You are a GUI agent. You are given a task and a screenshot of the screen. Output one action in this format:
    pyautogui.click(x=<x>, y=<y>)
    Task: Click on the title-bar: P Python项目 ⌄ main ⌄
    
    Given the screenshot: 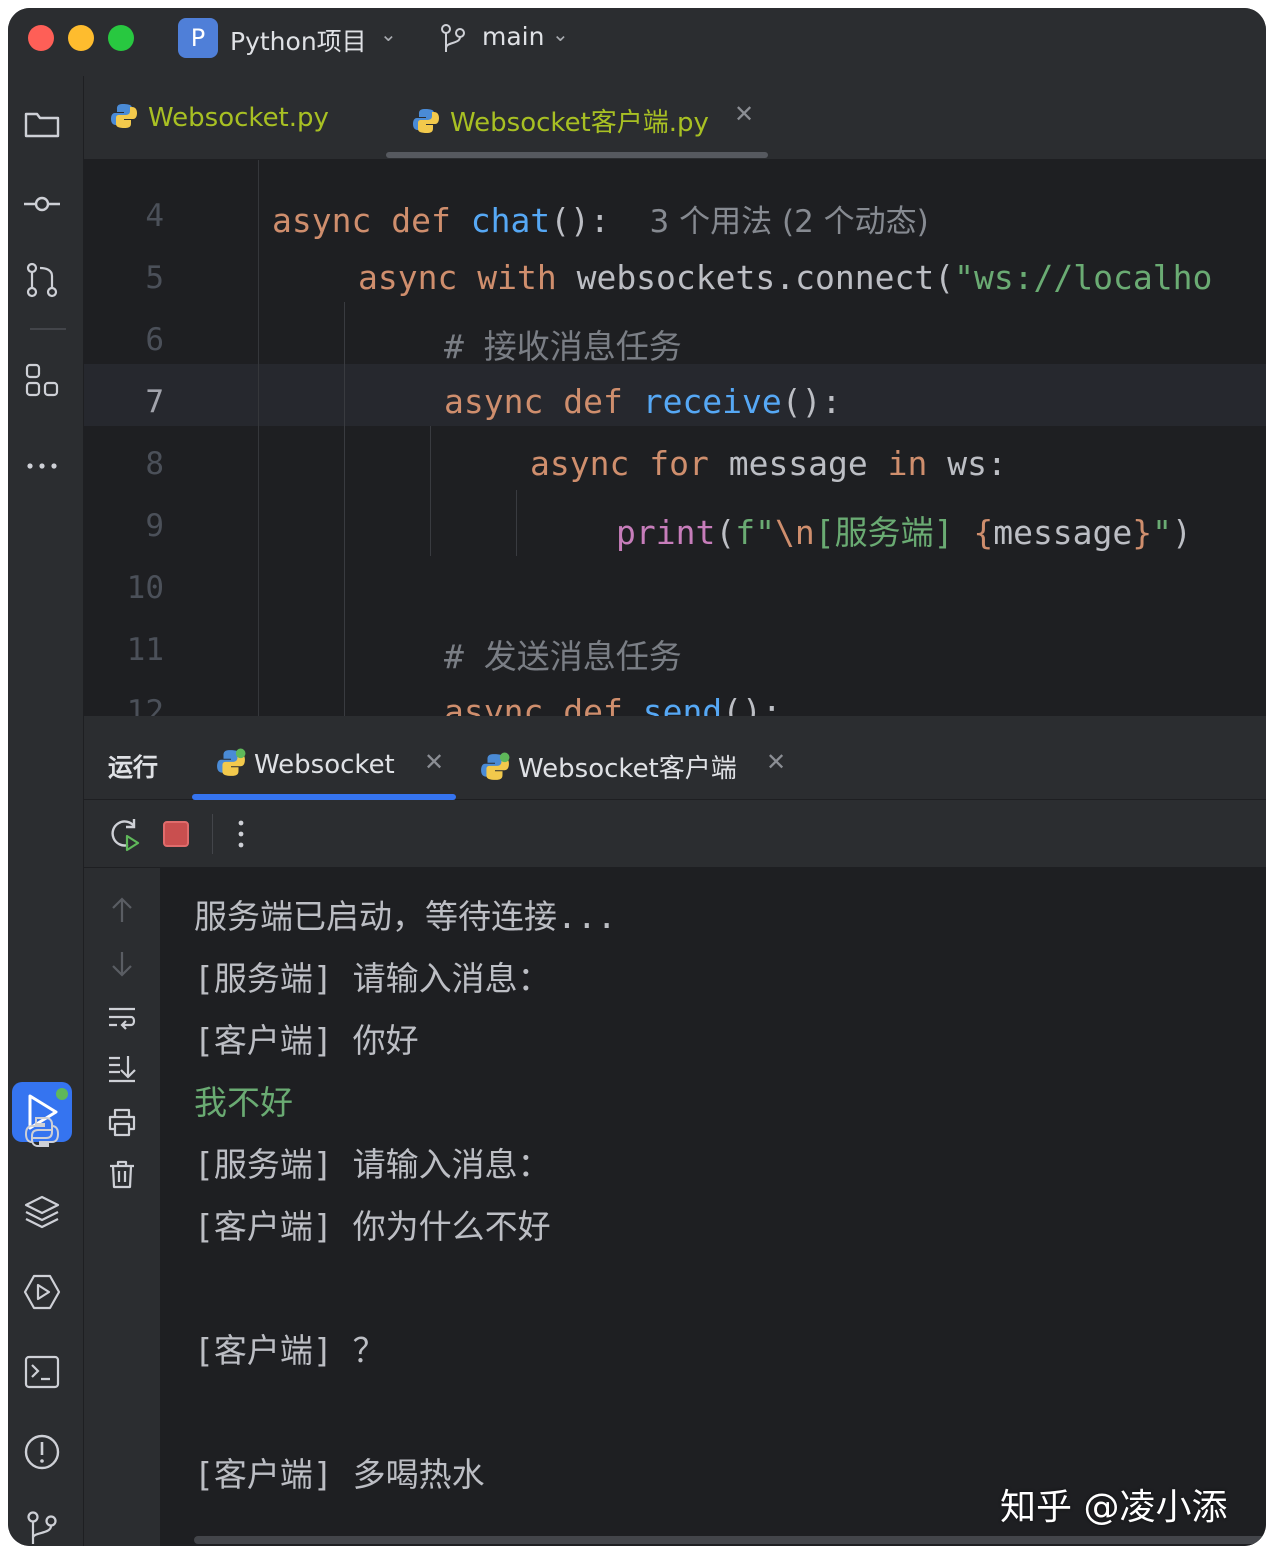 What is the action you would take?
    pyautogui.click(x=637, y=42)
    